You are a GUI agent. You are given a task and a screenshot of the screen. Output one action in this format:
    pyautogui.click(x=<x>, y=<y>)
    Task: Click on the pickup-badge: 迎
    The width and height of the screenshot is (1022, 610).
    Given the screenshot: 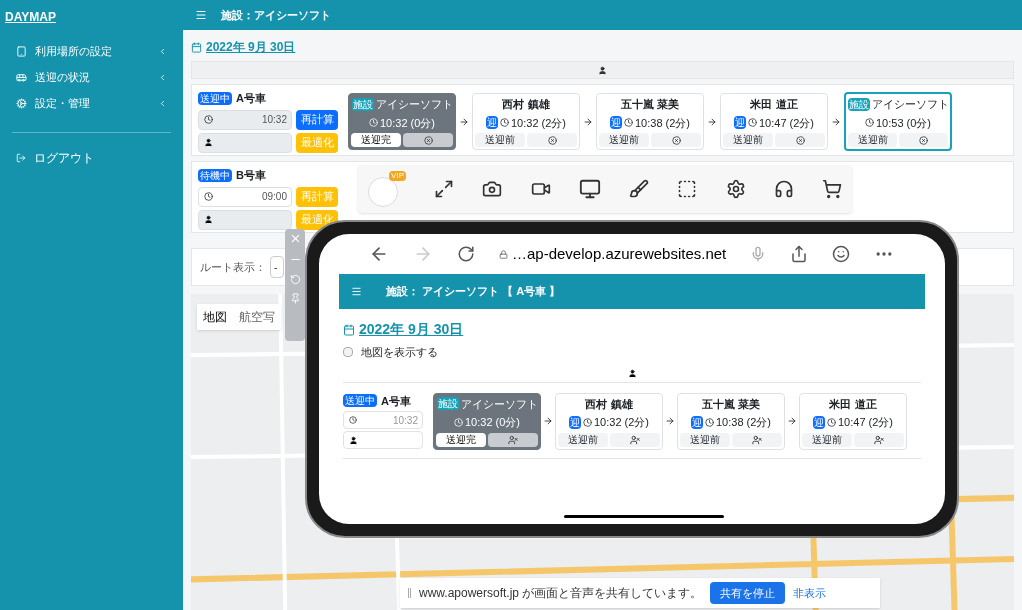 What is the action you would take?
    pyautogui.click(x=697, y=422)
    